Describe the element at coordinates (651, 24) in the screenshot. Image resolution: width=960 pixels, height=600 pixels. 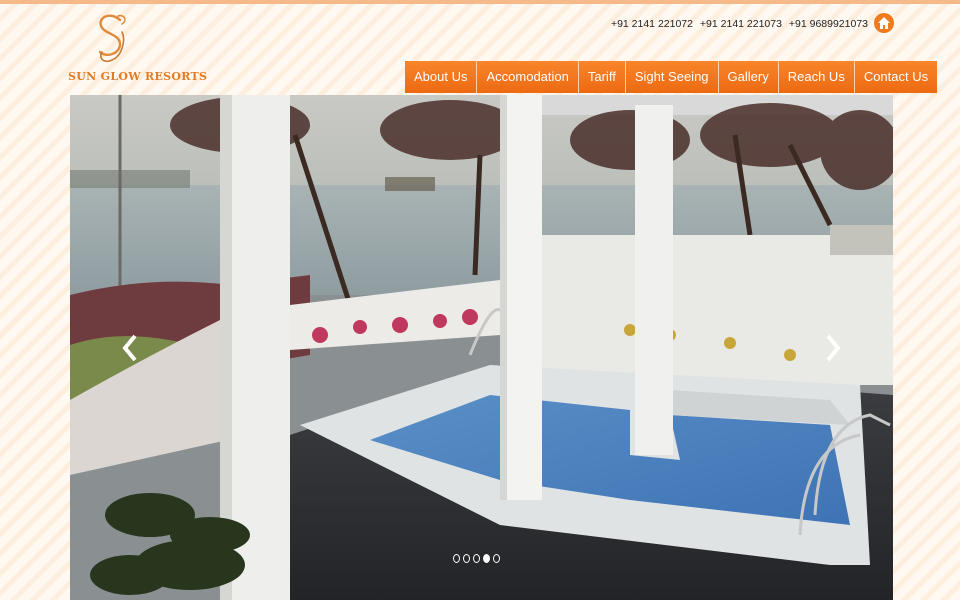
I see `phone-number: +91 2141 221072` at that location.